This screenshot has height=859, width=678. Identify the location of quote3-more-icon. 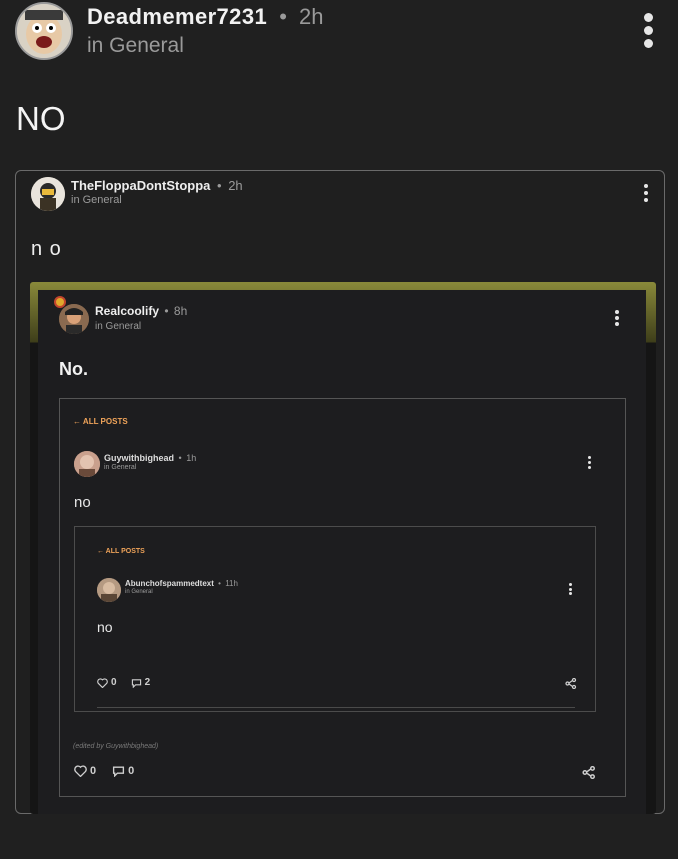
(589, 462).